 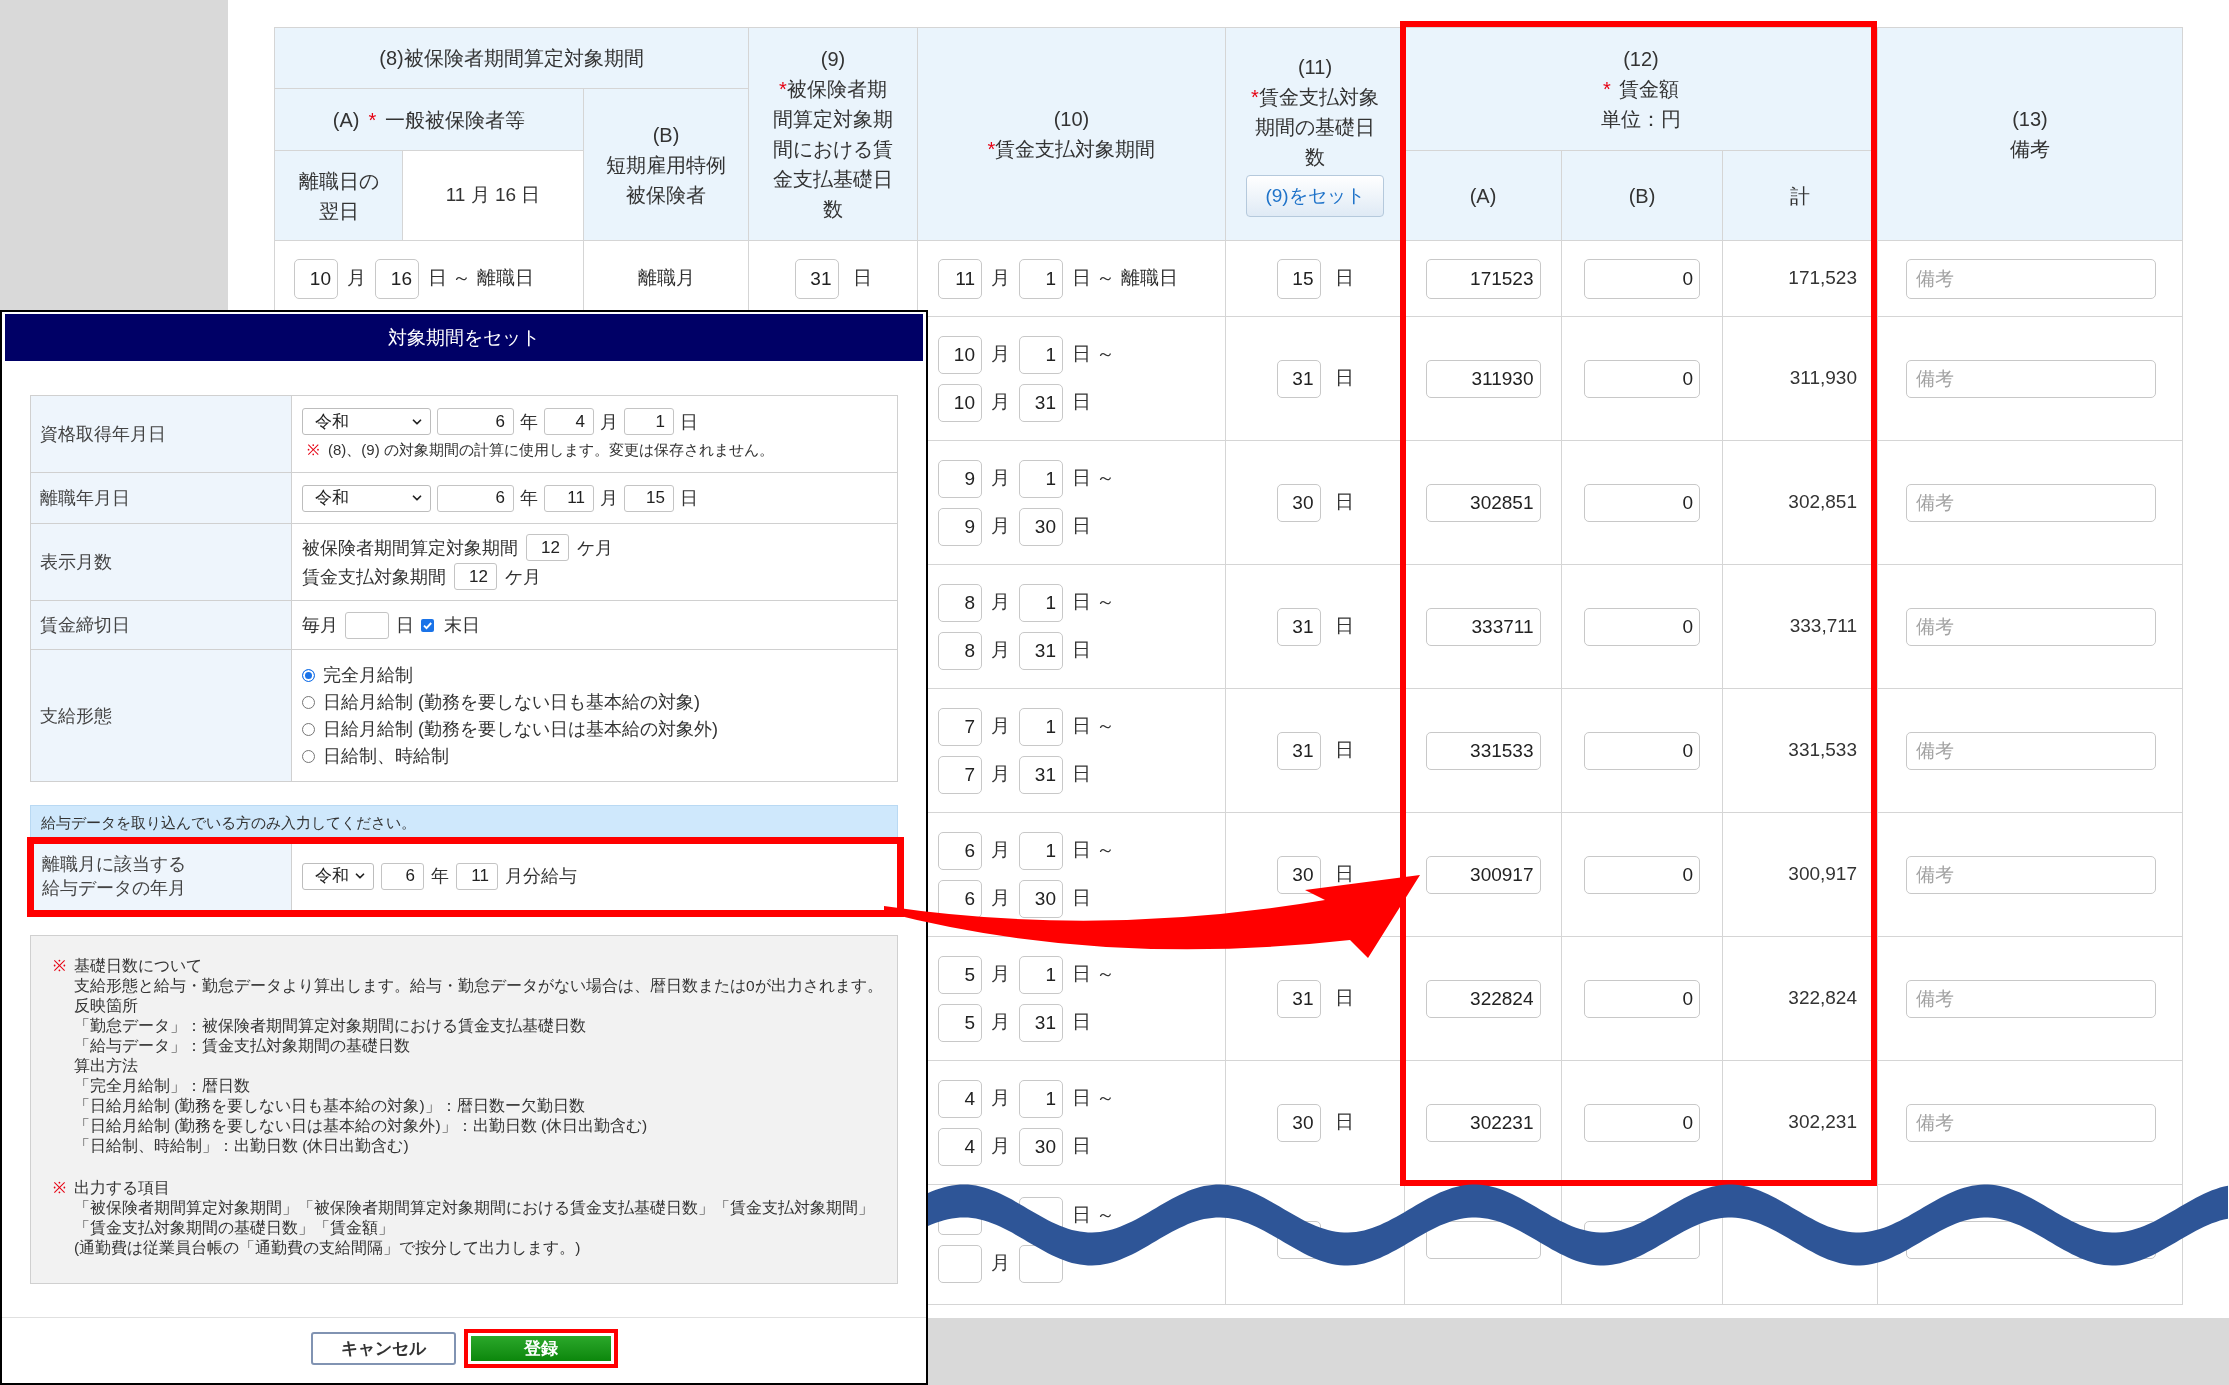 What do you see at coordinates (161, 625) in the screenshot?
I see `field-label: 賃金締切日` at bounding box center [161, 625].